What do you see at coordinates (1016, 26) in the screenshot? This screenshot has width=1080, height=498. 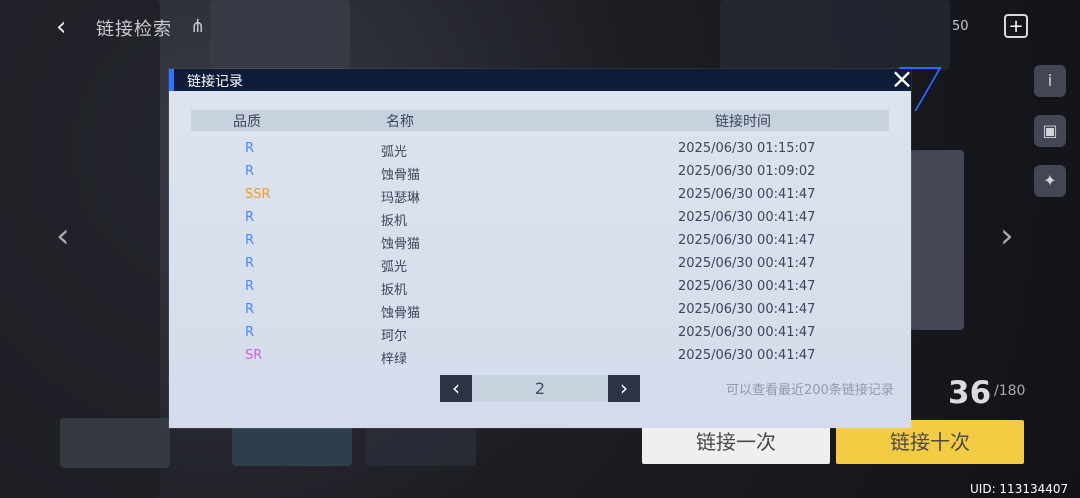 I see `add-icon: +` at bounding box center [1016, 26].